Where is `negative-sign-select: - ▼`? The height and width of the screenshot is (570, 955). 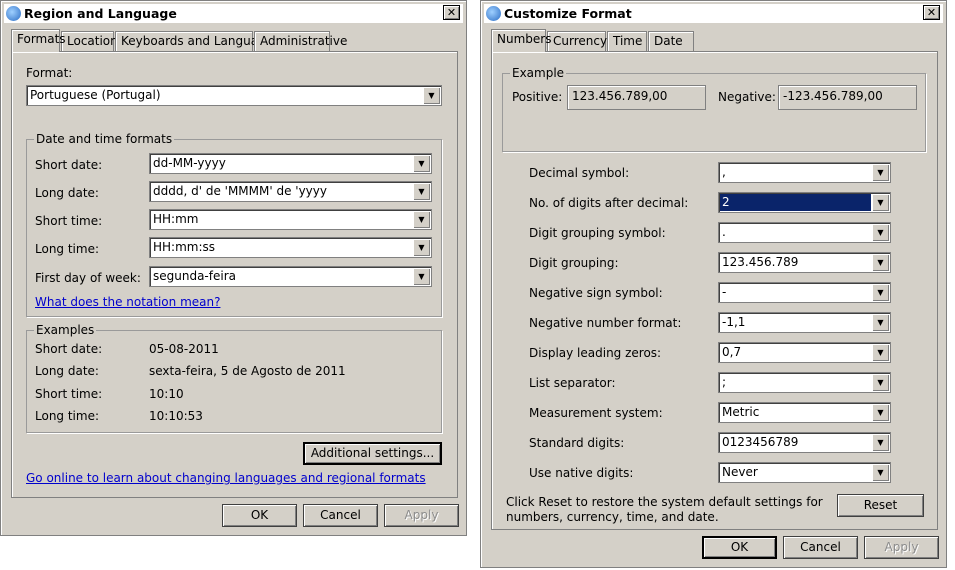 negative-sign-select: - ▼ is located at coordinates (804, 292).